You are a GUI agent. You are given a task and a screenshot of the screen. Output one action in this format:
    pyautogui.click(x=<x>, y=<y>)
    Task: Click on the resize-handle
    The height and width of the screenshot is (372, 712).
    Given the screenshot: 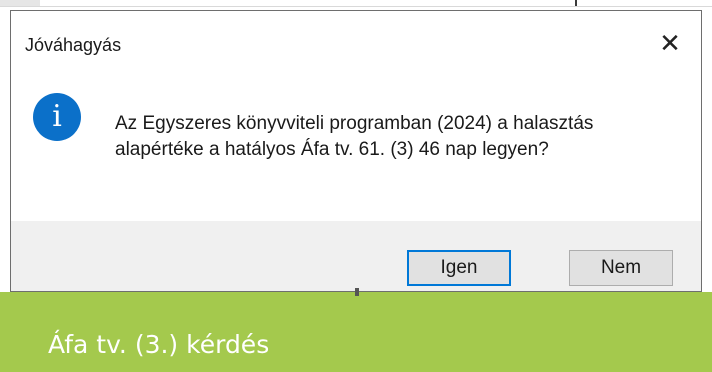 What is the action you would take?
    pyautogui.click(x=357, y=292)
    